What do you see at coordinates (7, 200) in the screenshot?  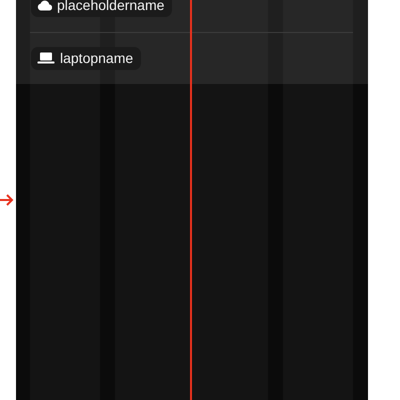 I see `arrow-icon` at bounding box center [7, 200].